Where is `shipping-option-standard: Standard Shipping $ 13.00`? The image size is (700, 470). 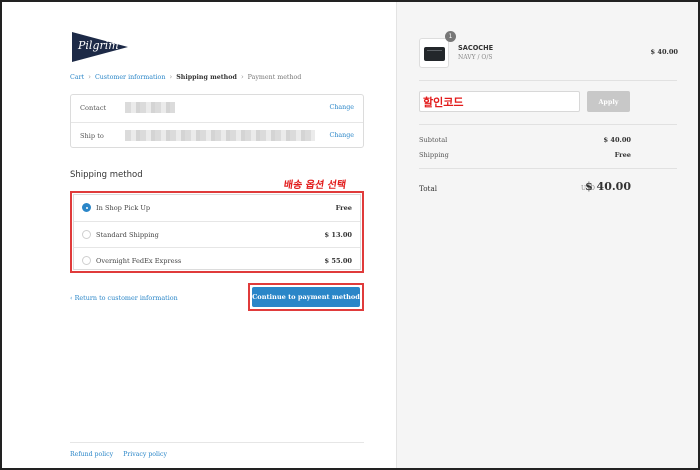
shipping-option-standard: Standard Shipping $ 13.00 is located at coordinates (217, 234).